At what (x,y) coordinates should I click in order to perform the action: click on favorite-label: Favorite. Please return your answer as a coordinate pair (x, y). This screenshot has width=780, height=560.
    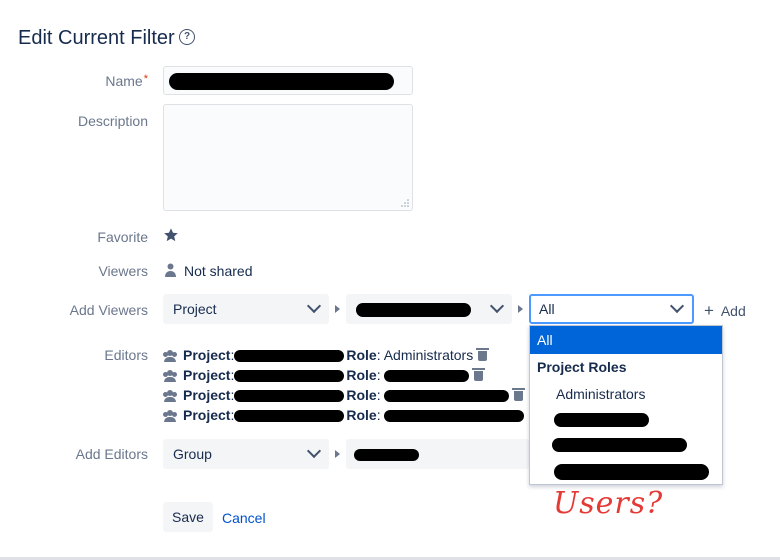
    Looking at the image, I should click on (122, 237).